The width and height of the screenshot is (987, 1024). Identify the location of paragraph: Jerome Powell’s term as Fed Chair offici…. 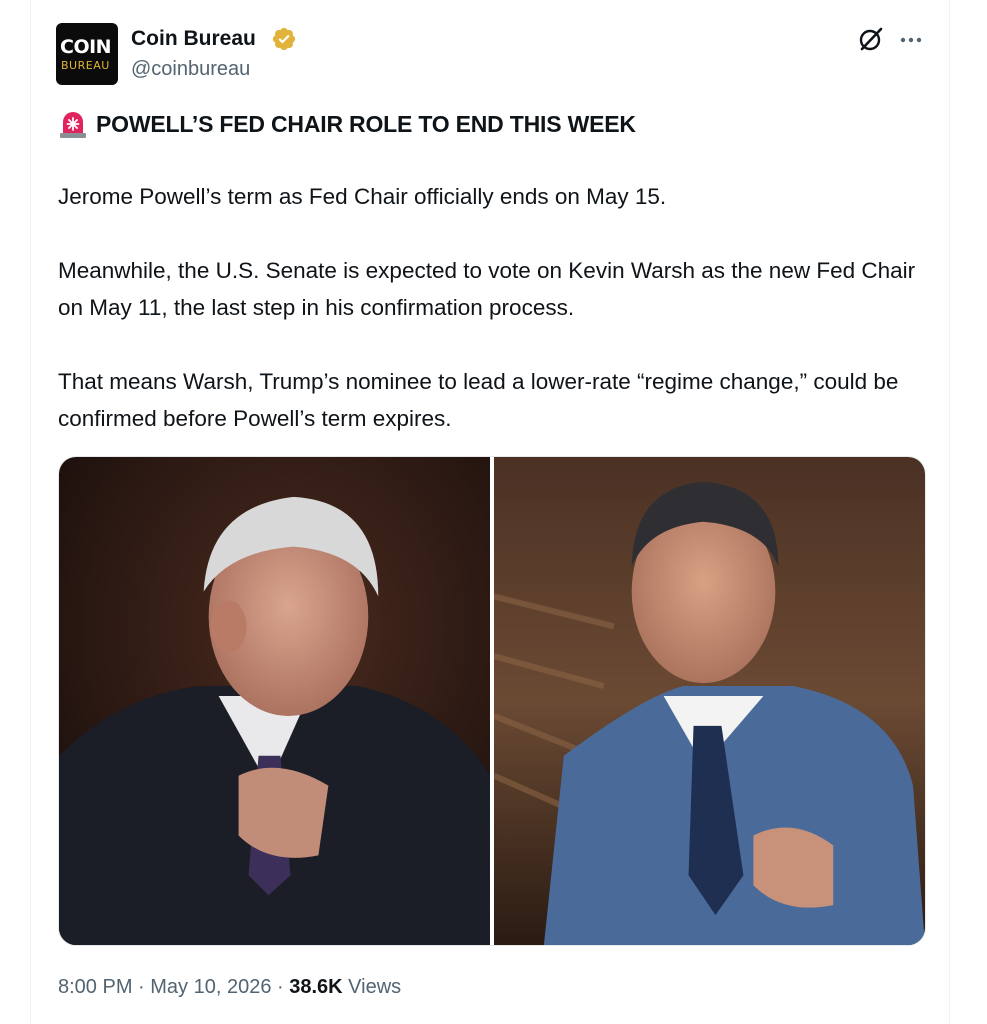
(362, 196).